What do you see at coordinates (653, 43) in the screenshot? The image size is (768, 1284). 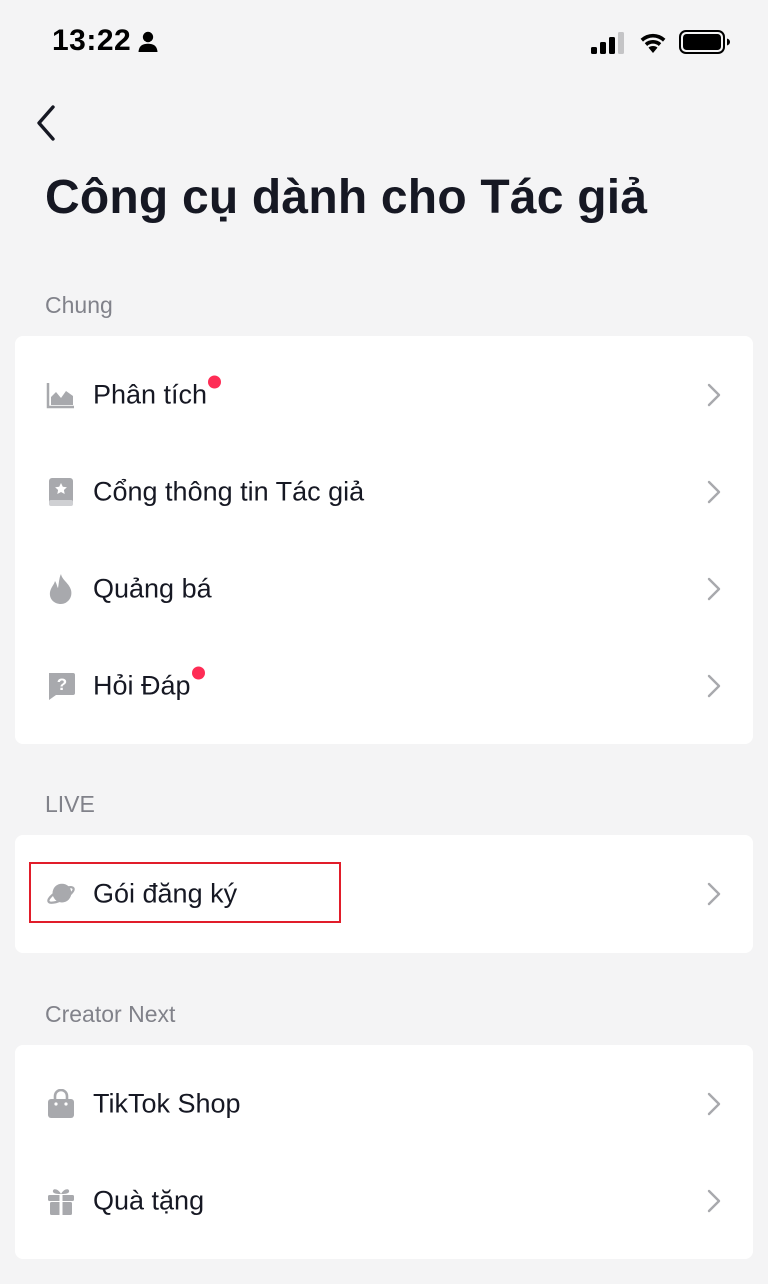 I see `wifi-icon` at bounding box center [653, 43].